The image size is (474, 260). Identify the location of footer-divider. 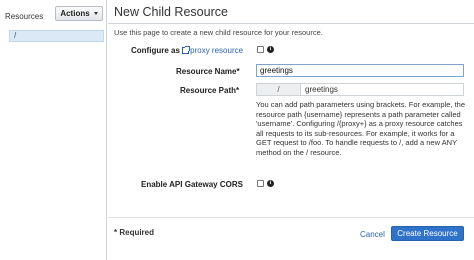
(291, 217).